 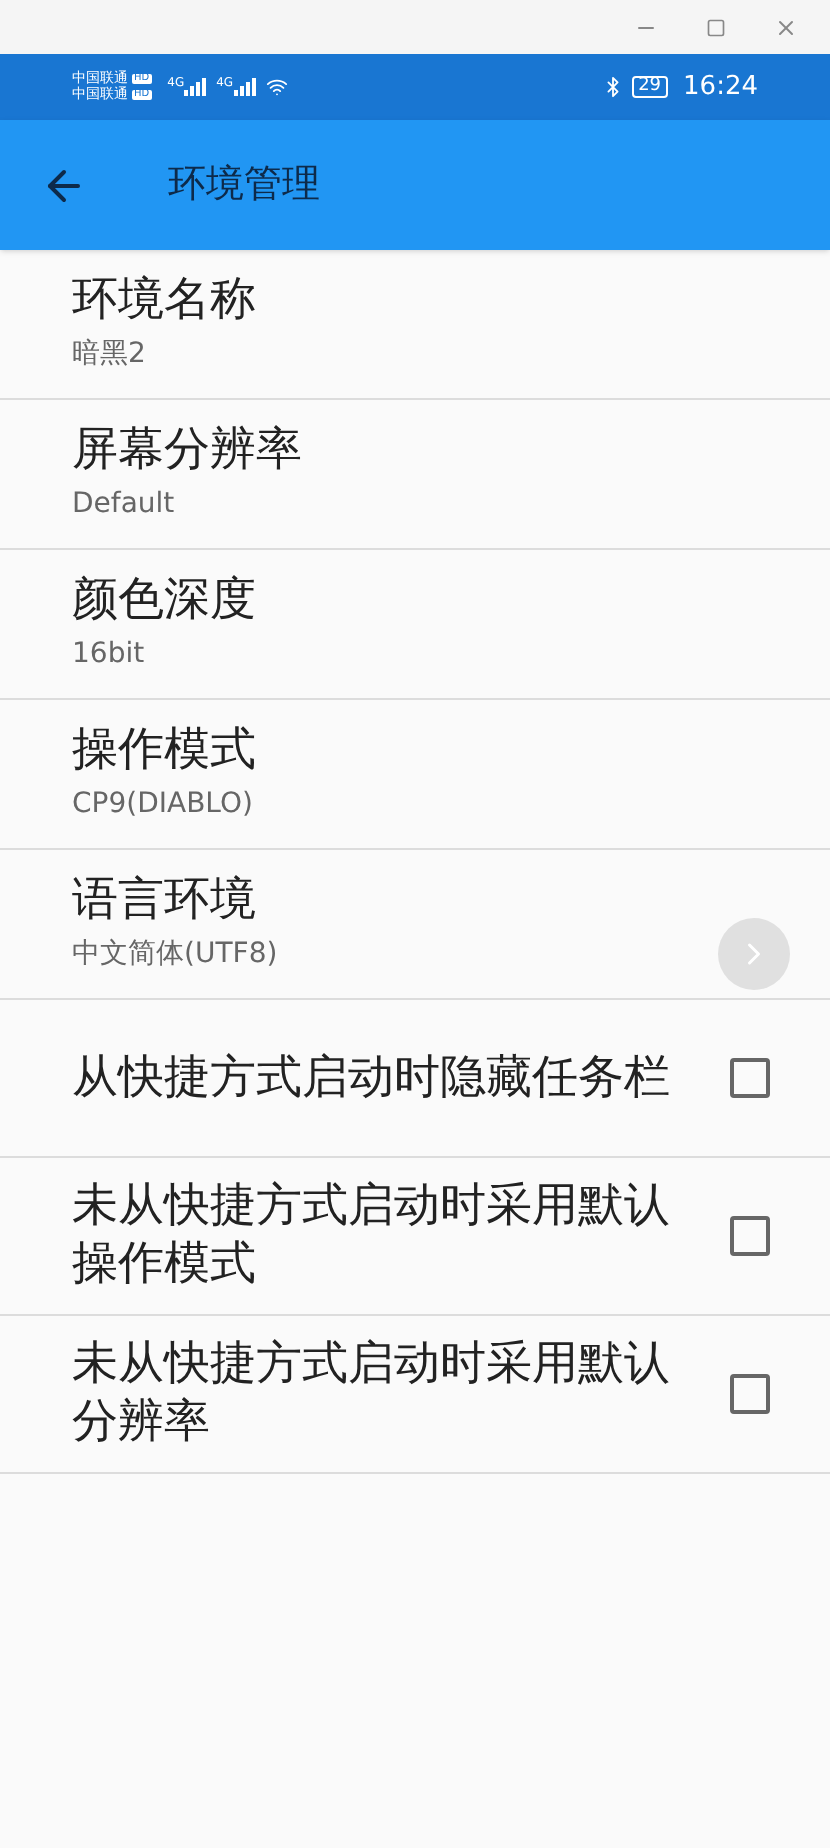 I want to click on setting-title: 颜色深度, so click(x=164, y=600).